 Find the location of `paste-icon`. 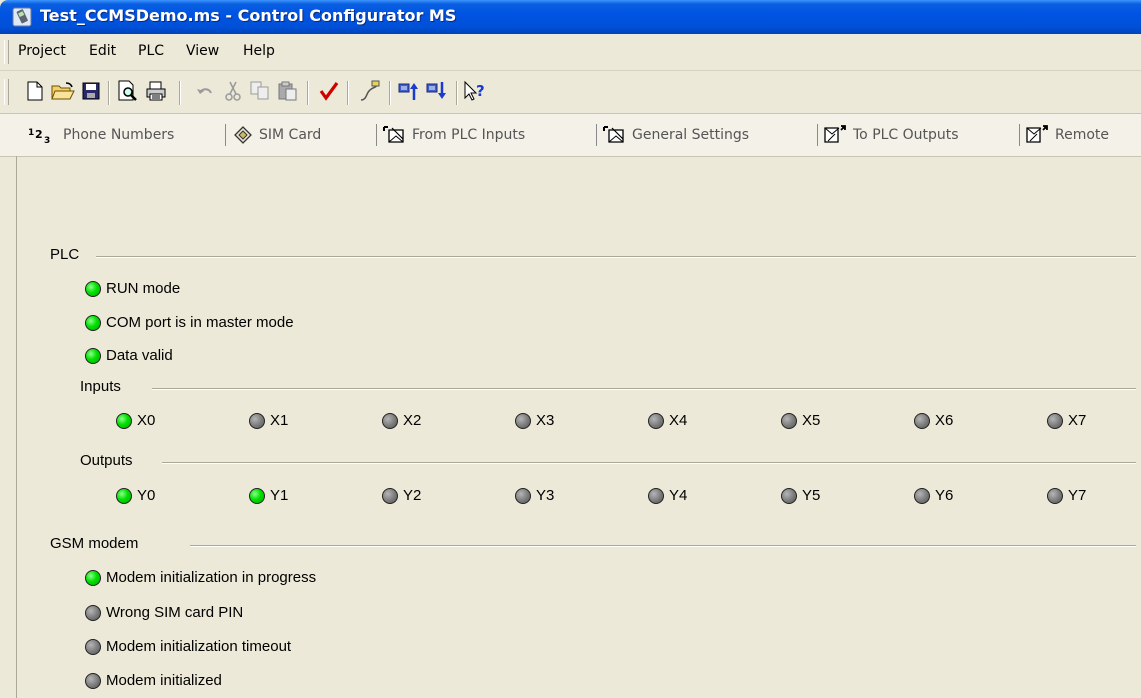

paste-icon is located at coordinates (288, 91).